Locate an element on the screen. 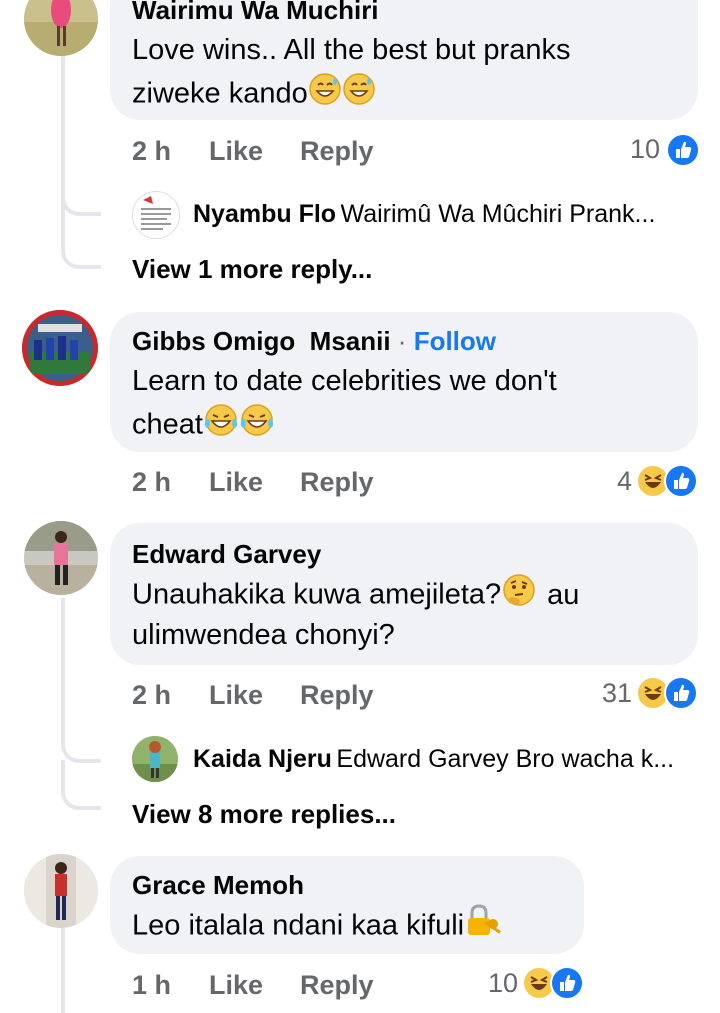 The height and width of the screenshot is (1013, 720). comment-time: 1 h is located at coordinates (151, 985).